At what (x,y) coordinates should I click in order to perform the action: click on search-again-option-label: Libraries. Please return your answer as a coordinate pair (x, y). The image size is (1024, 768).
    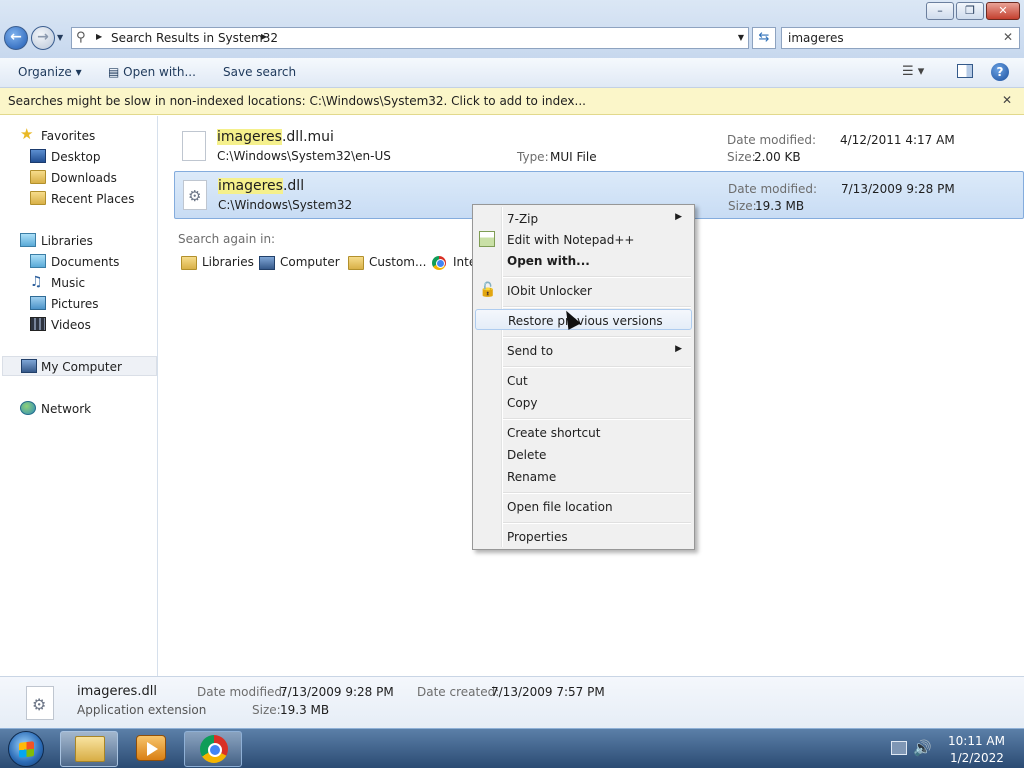
    Looking at the image, I should click on (228, 262).